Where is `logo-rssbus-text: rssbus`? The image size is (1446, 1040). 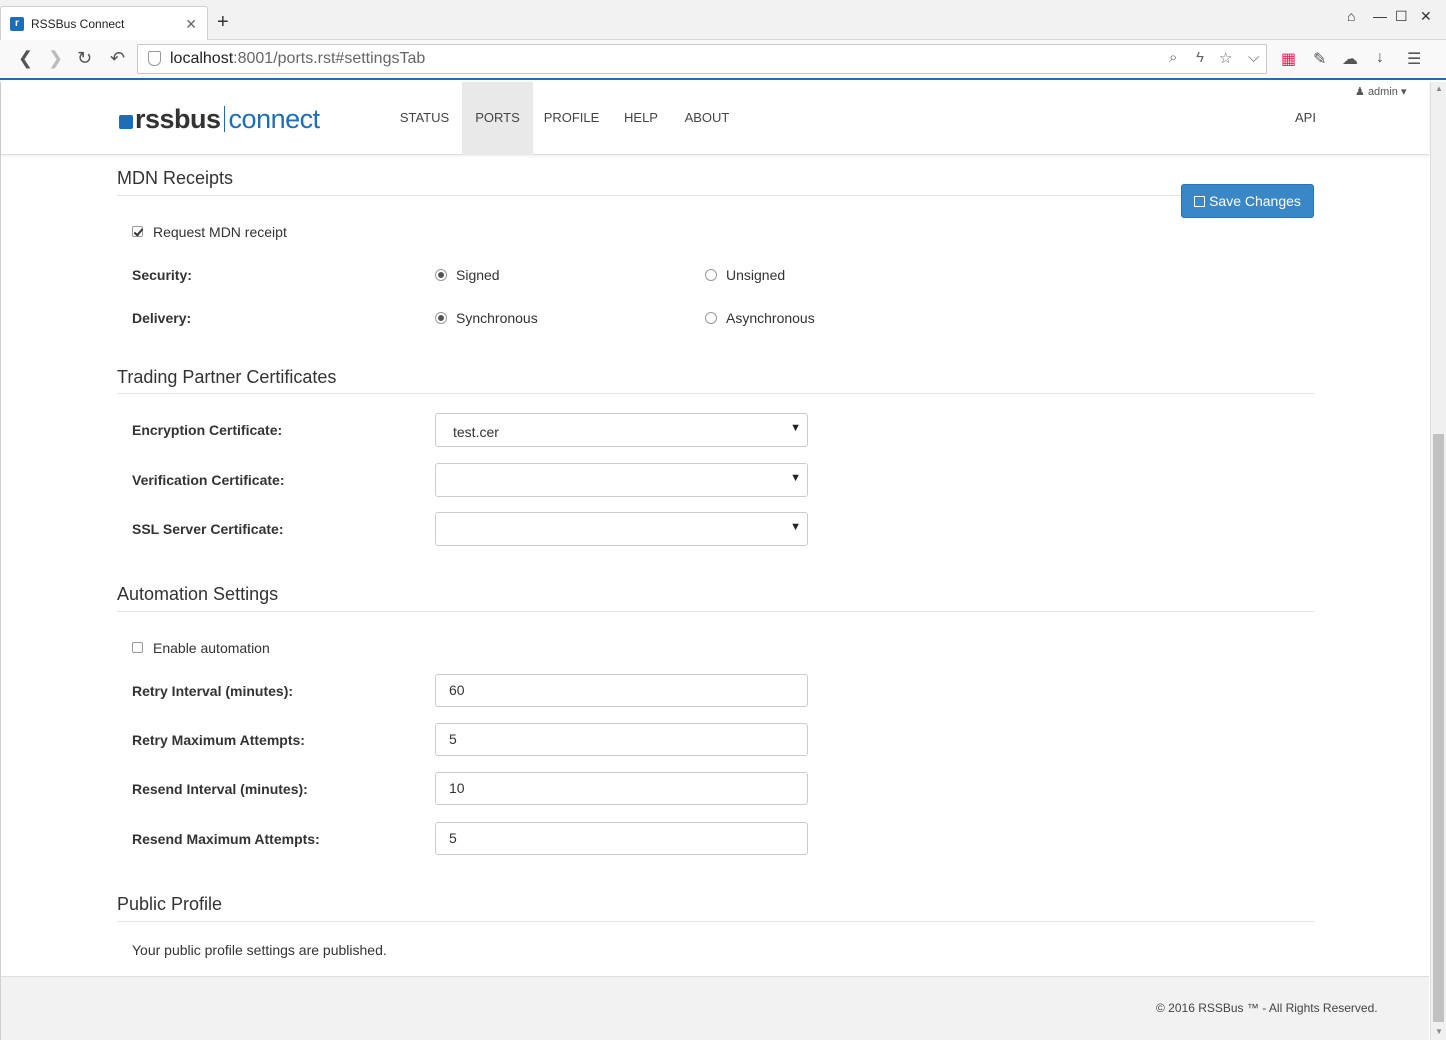
logo-rssbus-text: rssbus is located at coordinates (178, 118).